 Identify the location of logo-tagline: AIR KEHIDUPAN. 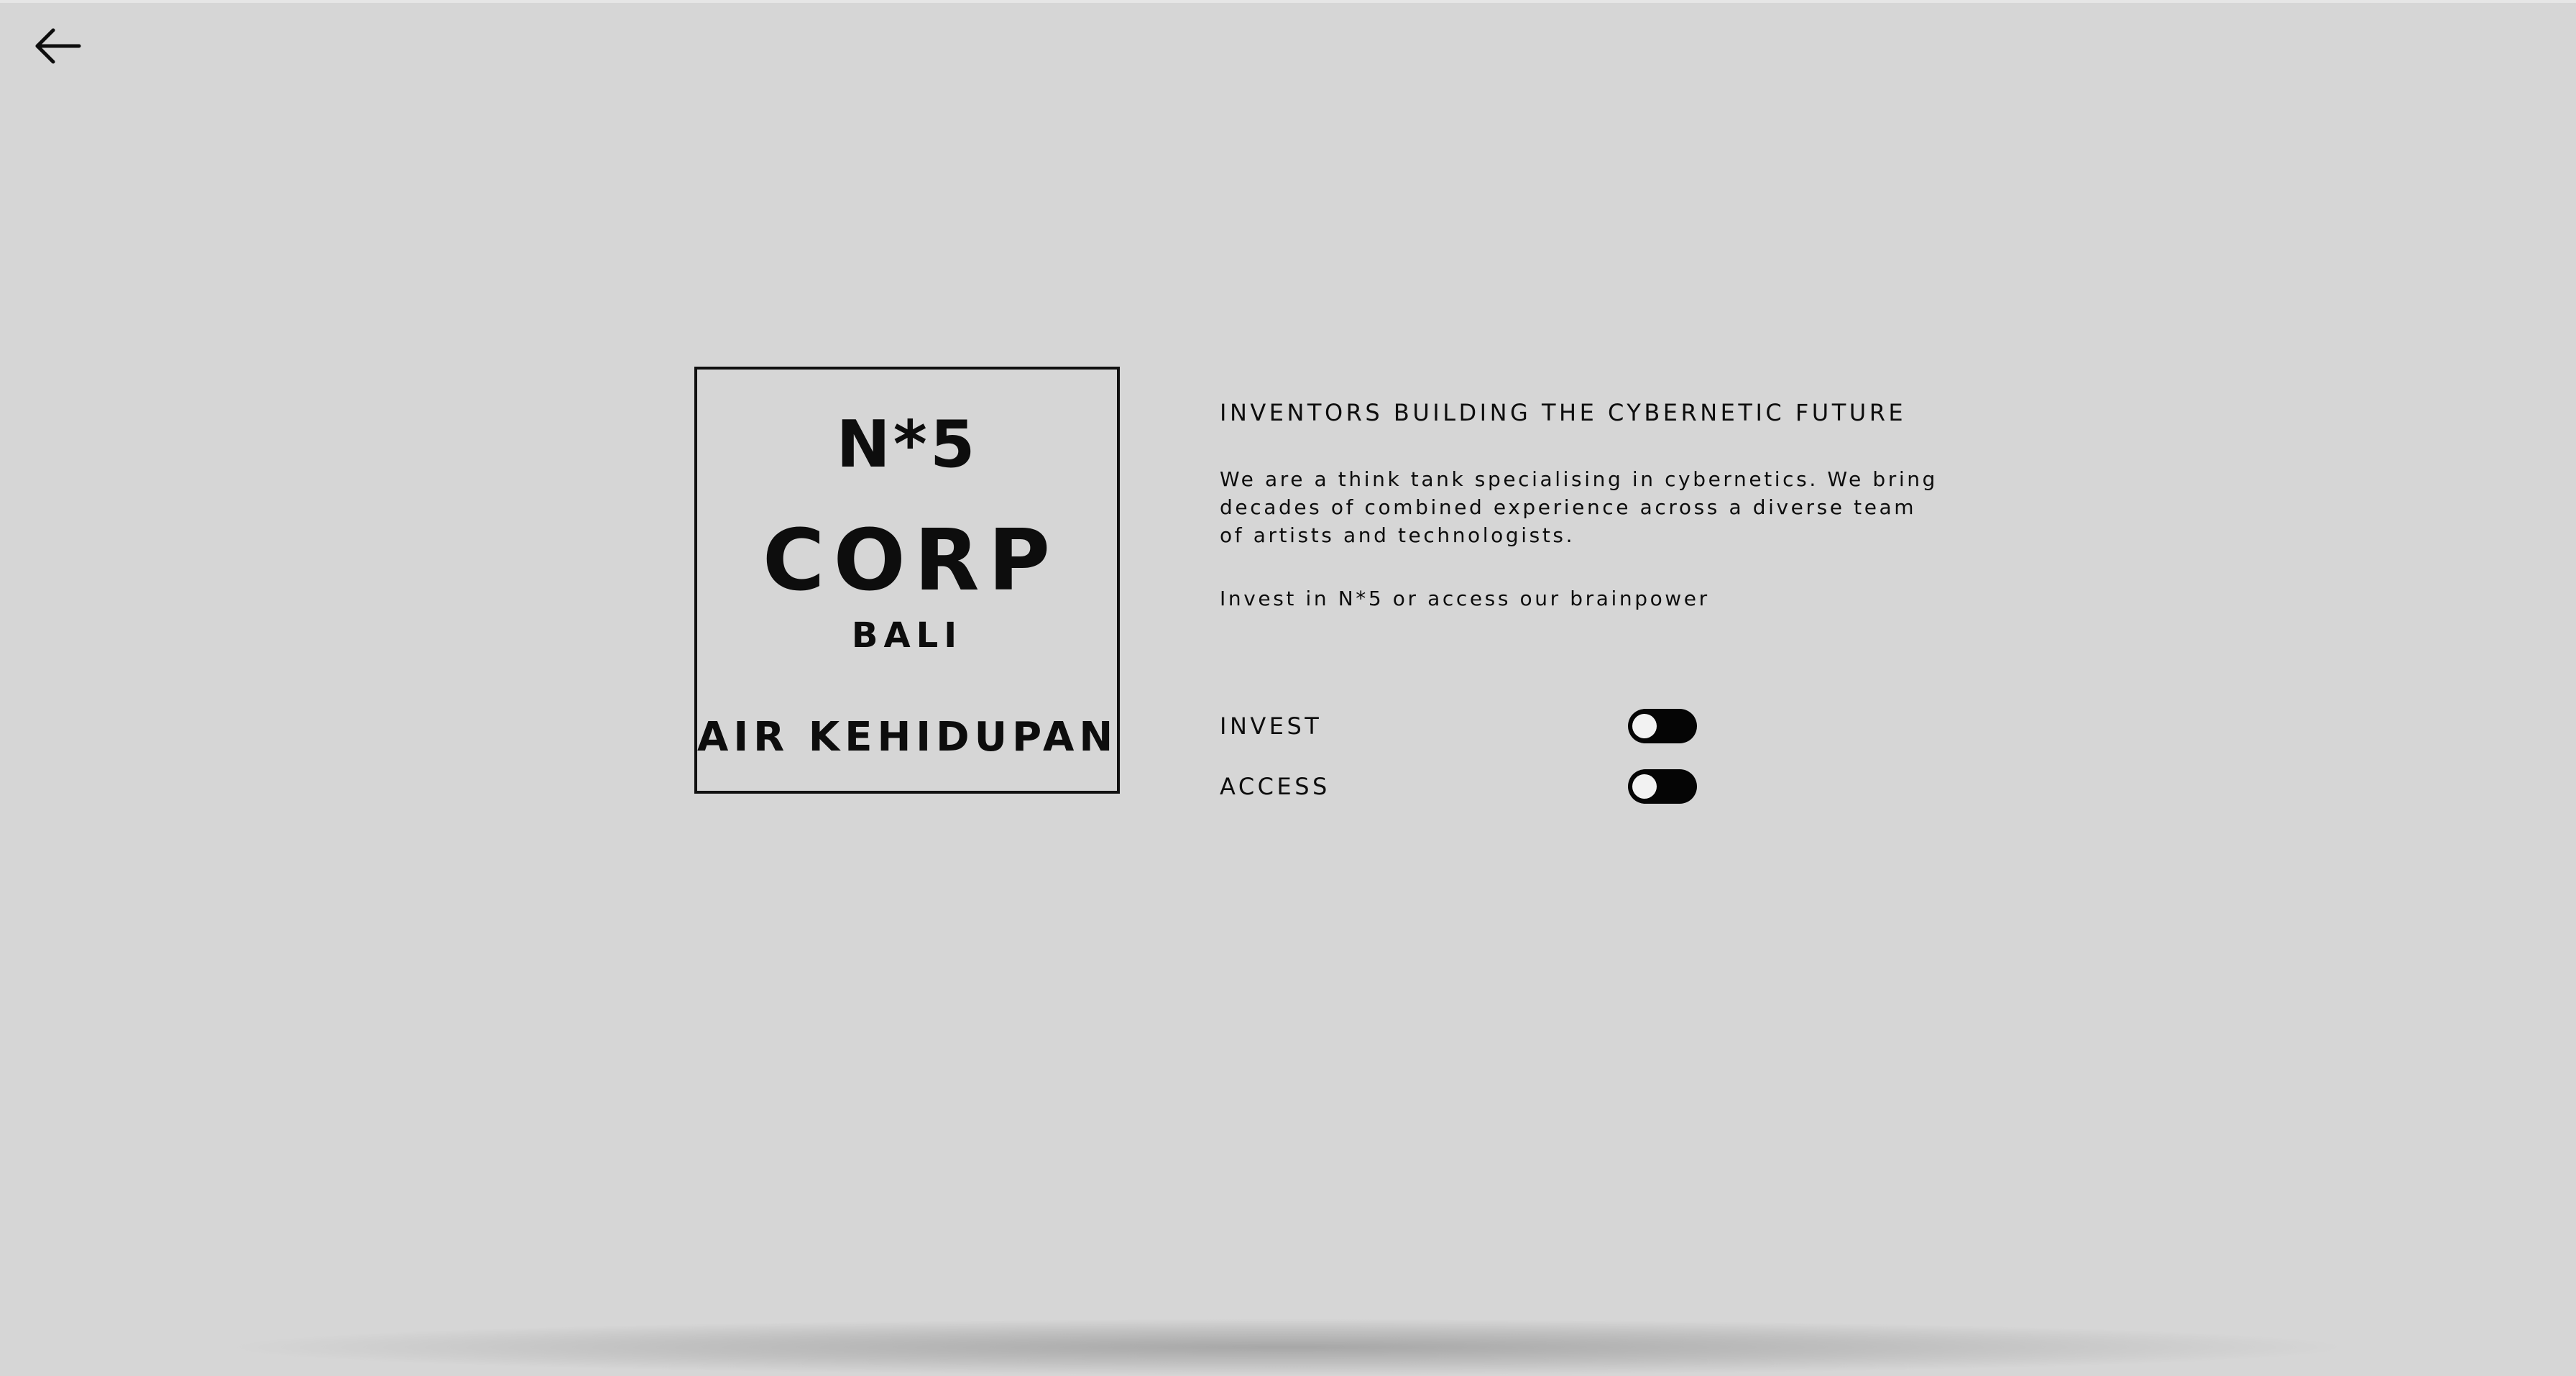
(907, 737).